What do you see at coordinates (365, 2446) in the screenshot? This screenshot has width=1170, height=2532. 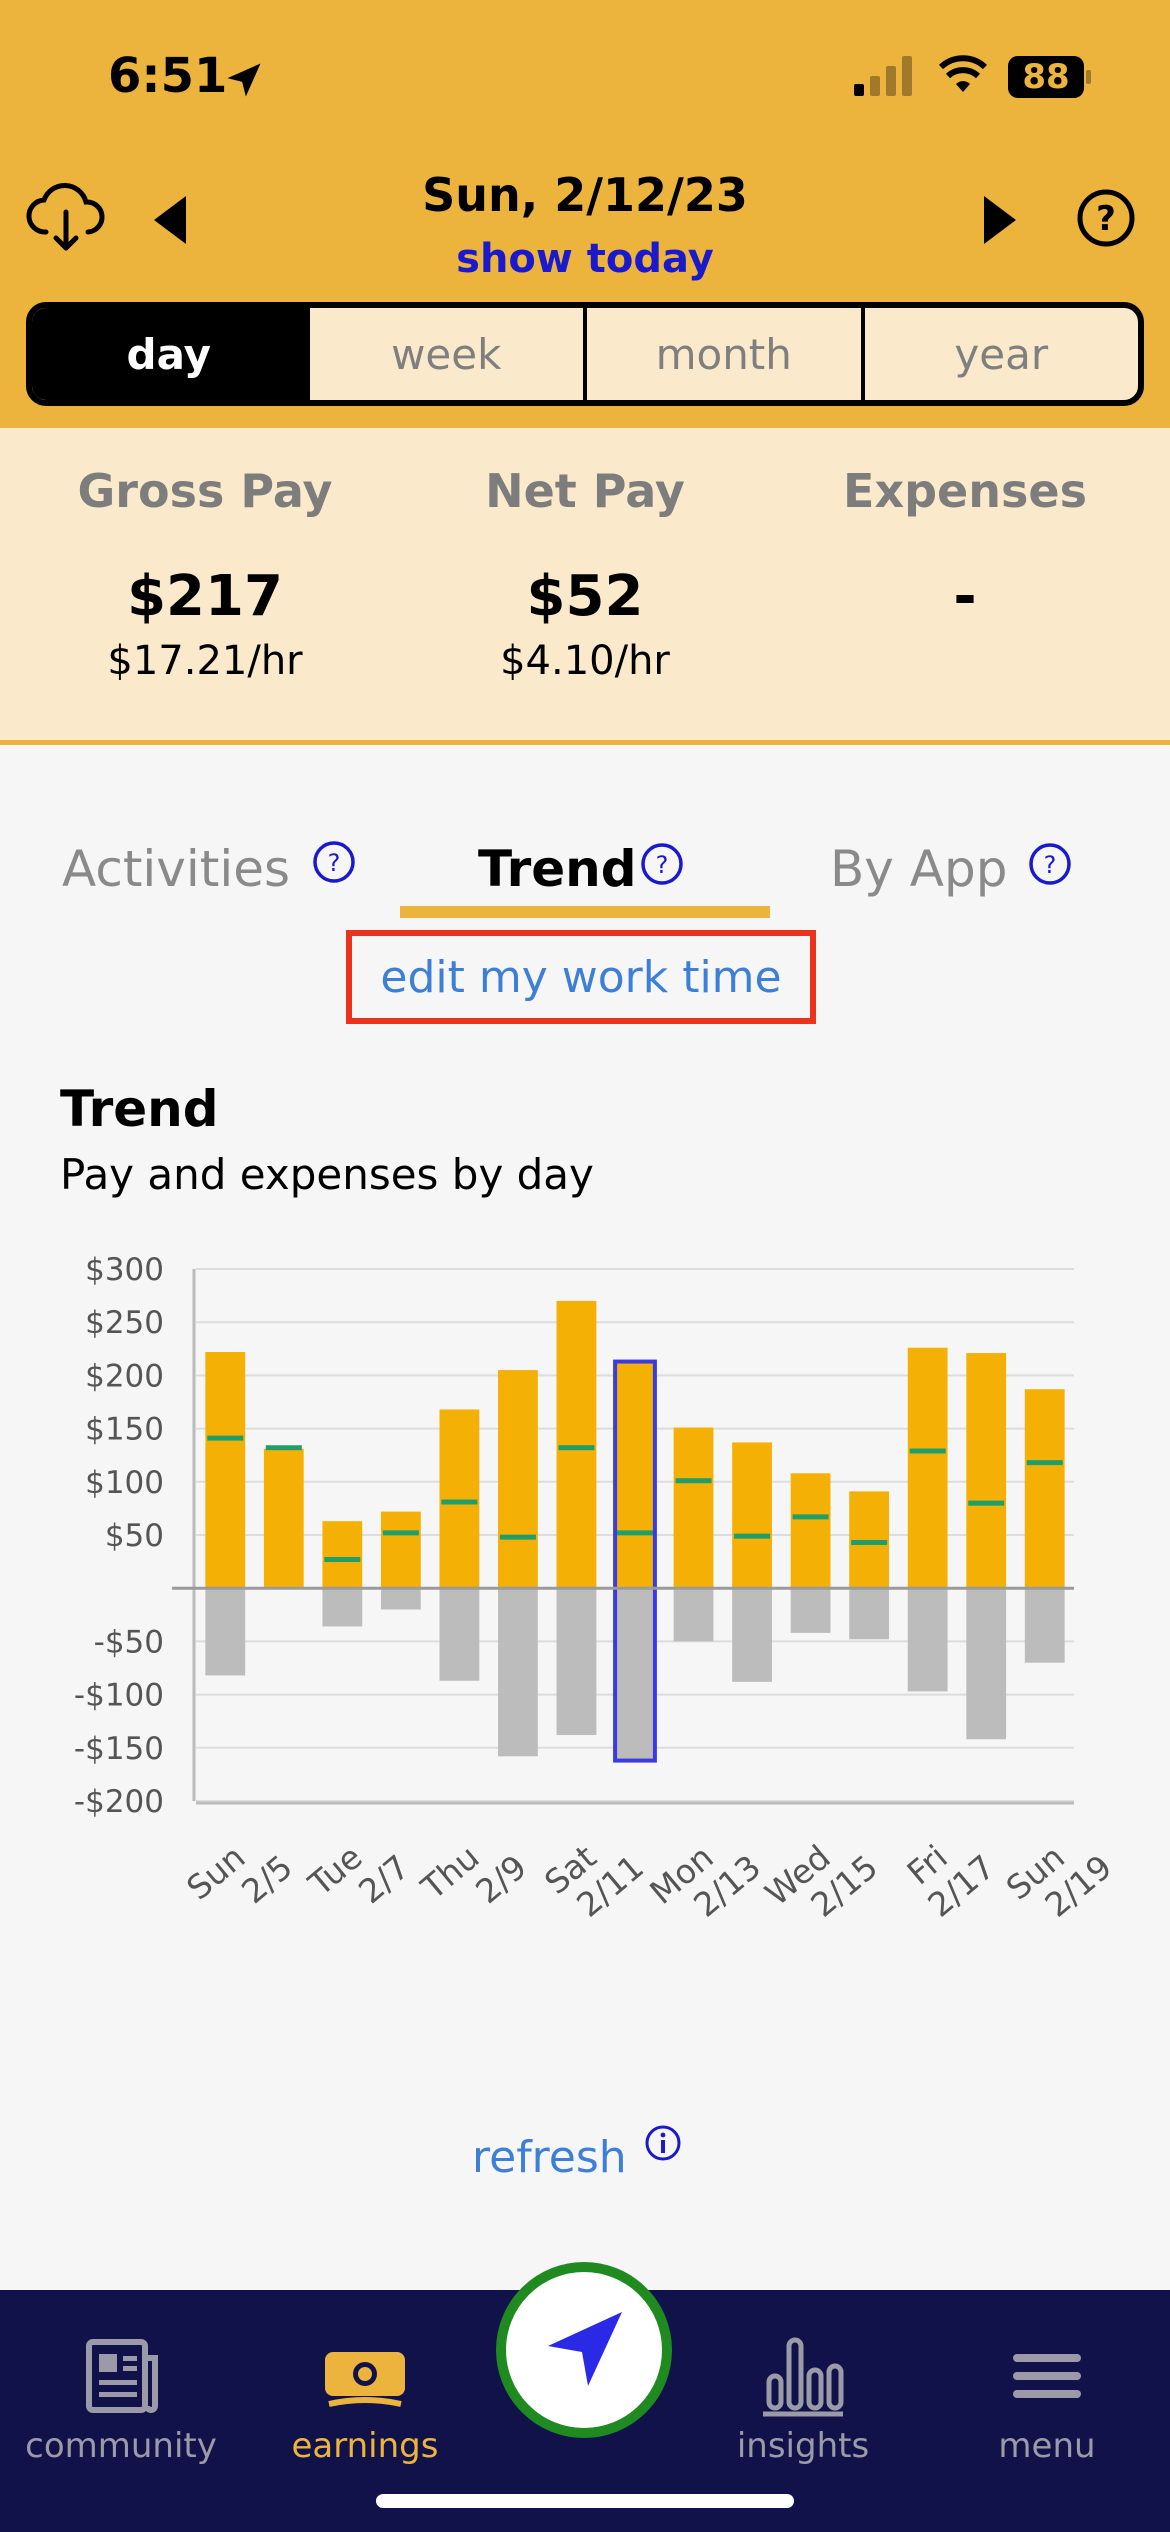 I see `nav-earnings-label: earnings` at bounding box center [365, 2446].